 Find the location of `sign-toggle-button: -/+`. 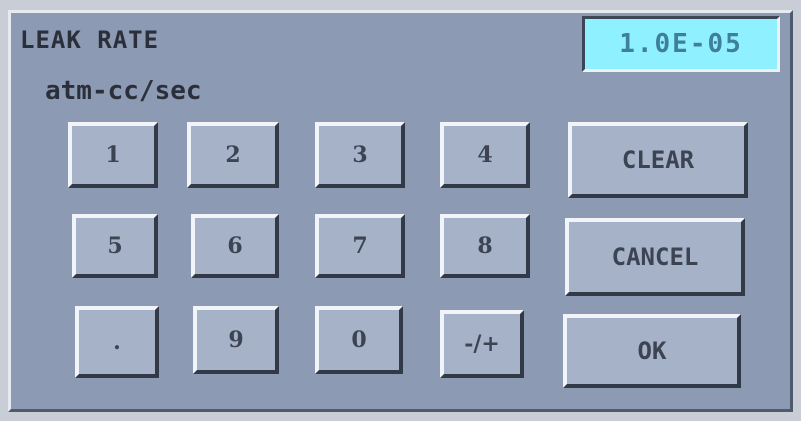

sign-toggle-button: -/+ is located at coordinates (482, 344).